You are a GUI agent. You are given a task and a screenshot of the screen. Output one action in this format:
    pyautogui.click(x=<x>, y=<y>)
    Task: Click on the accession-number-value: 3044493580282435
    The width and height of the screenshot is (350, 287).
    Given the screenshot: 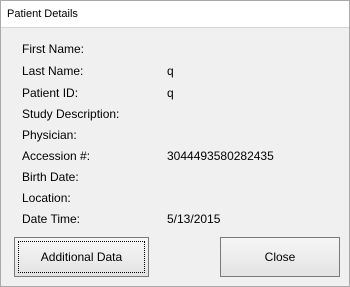 What is the action you would take?
    pyautogui.click(x=220, y=156)
    